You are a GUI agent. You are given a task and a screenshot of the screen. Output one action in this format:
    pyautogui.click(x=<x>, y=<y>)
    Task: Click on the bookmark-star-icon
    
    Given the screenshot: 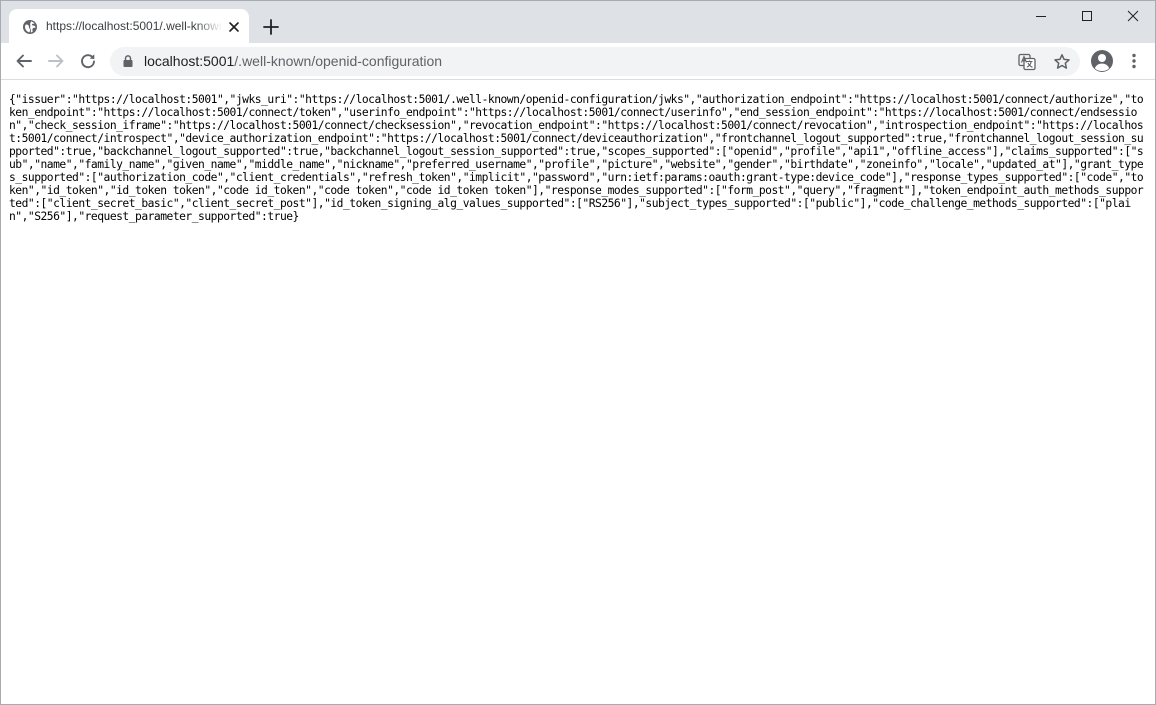 What is the action you would take?
    pyautogui.click(x=1062, y=62)
    